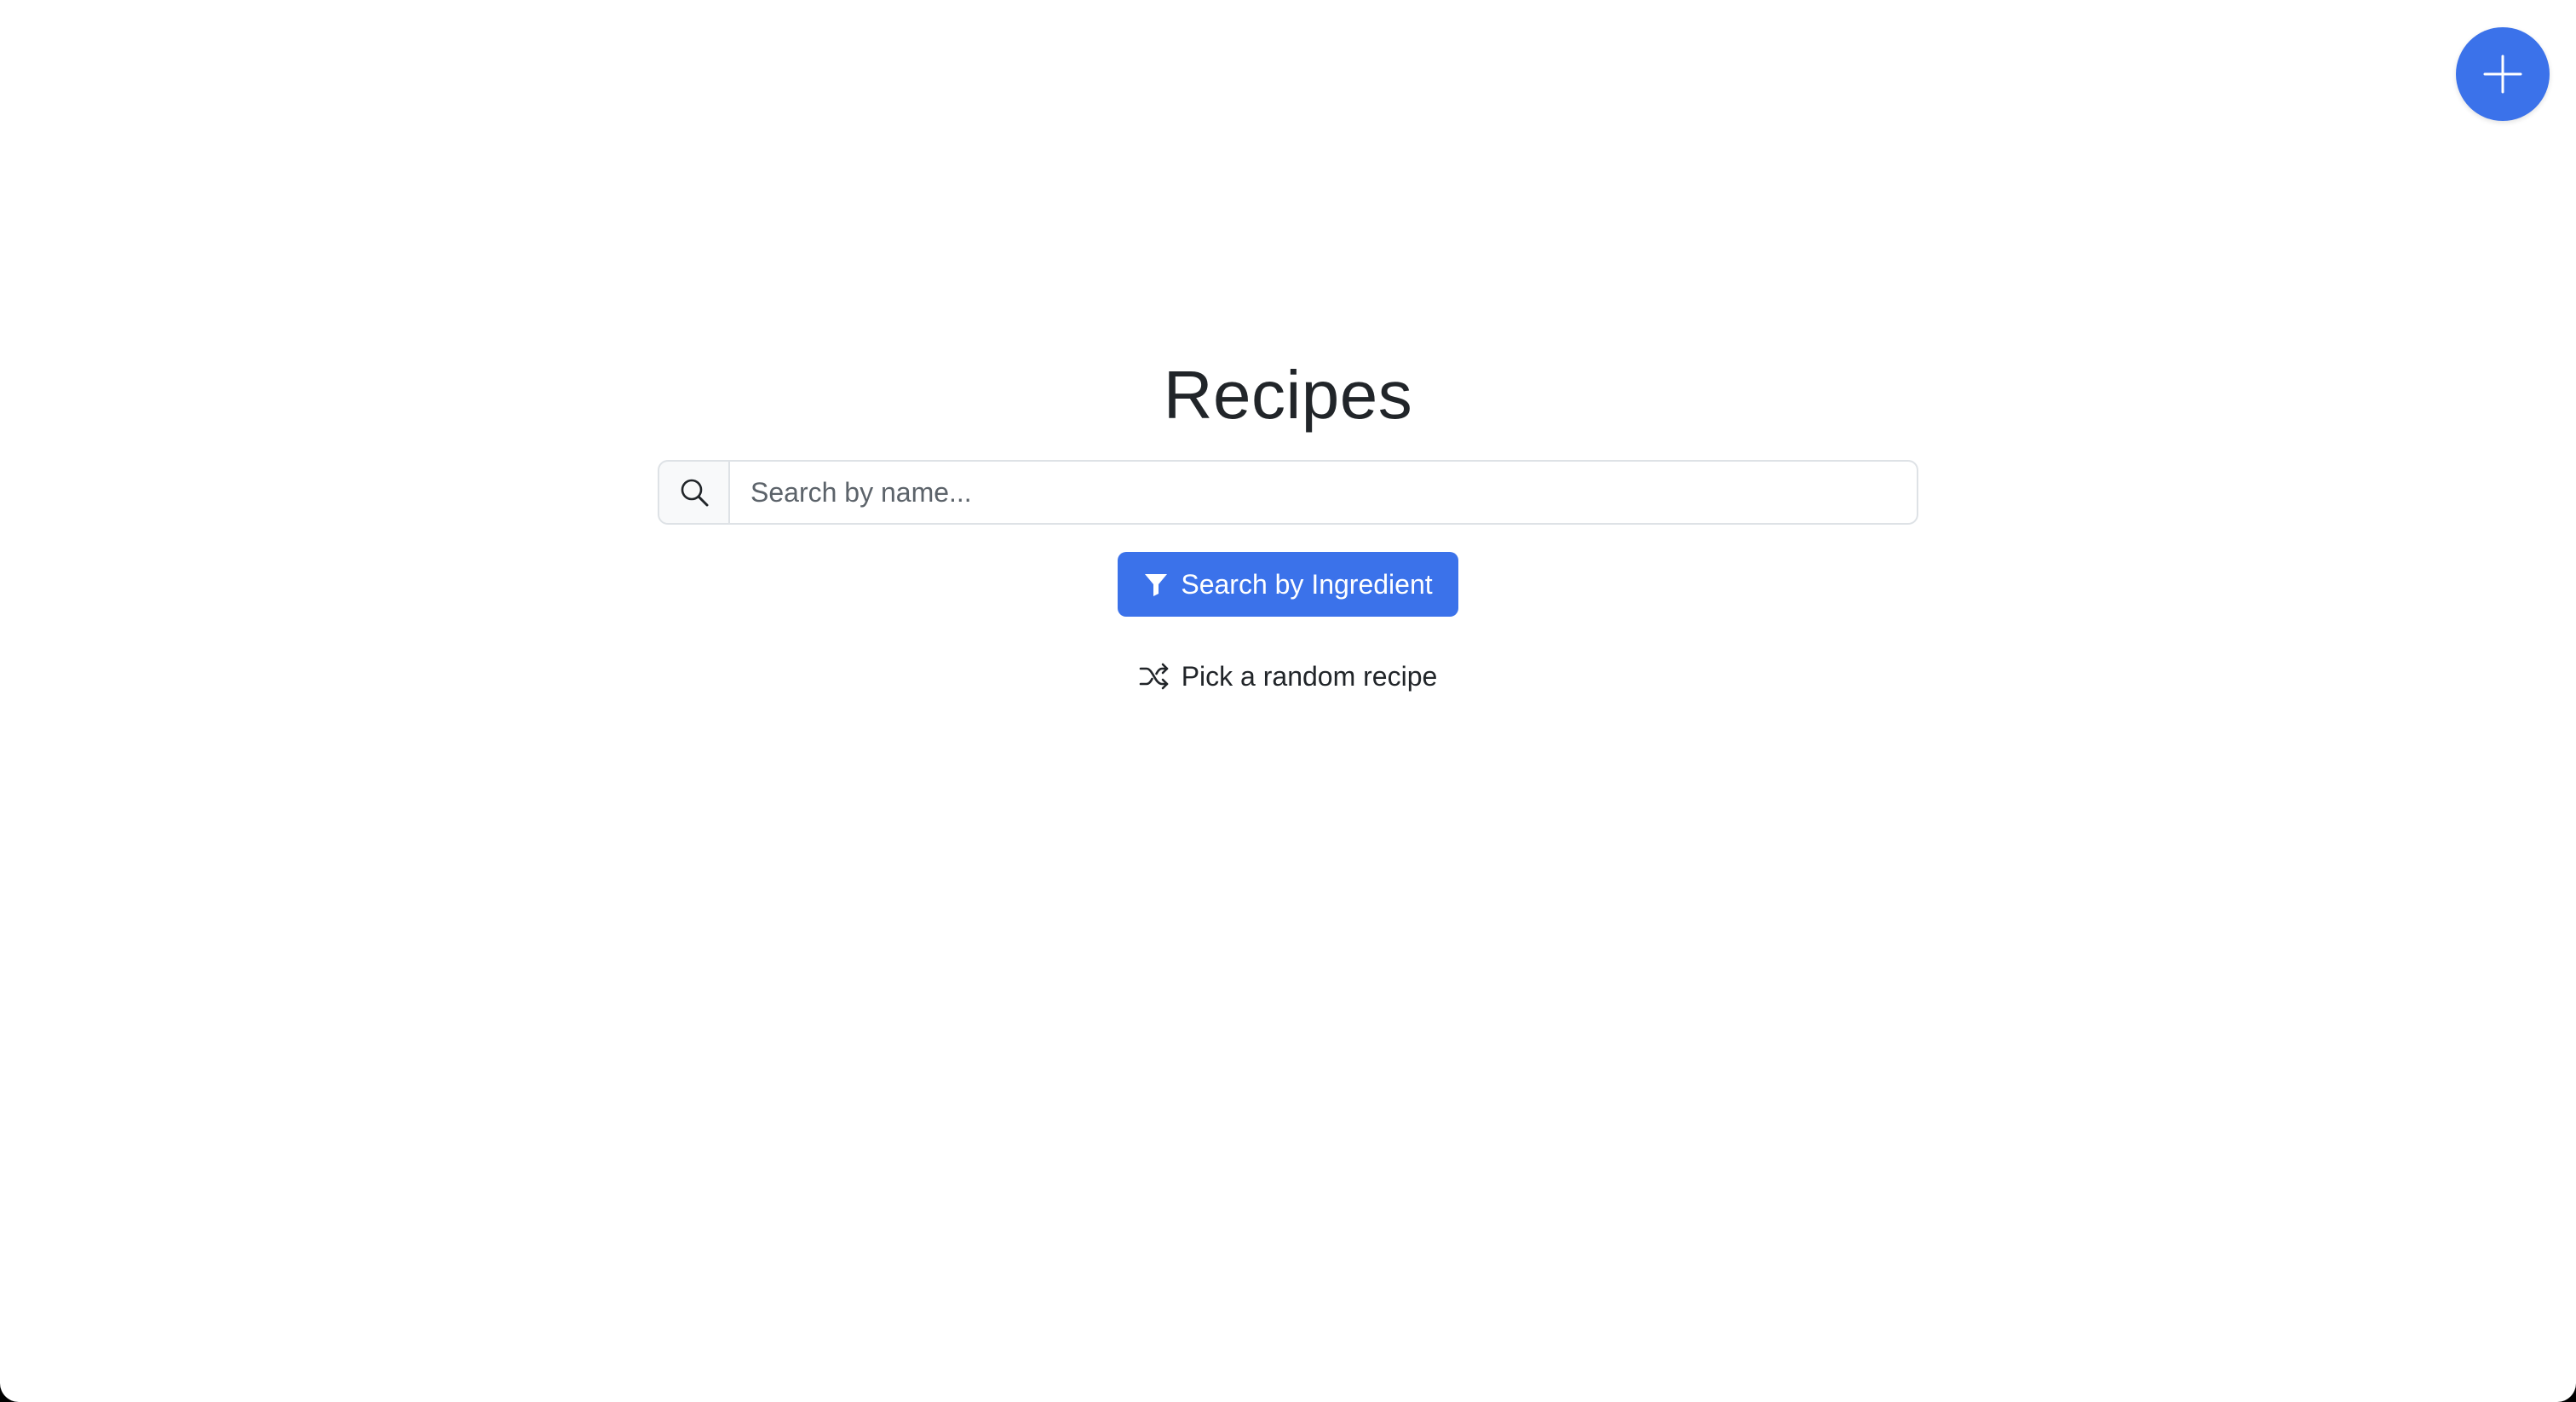  Describe the element at coordinates (1324, 492) in the screenshot. I see `search-input` at that location.